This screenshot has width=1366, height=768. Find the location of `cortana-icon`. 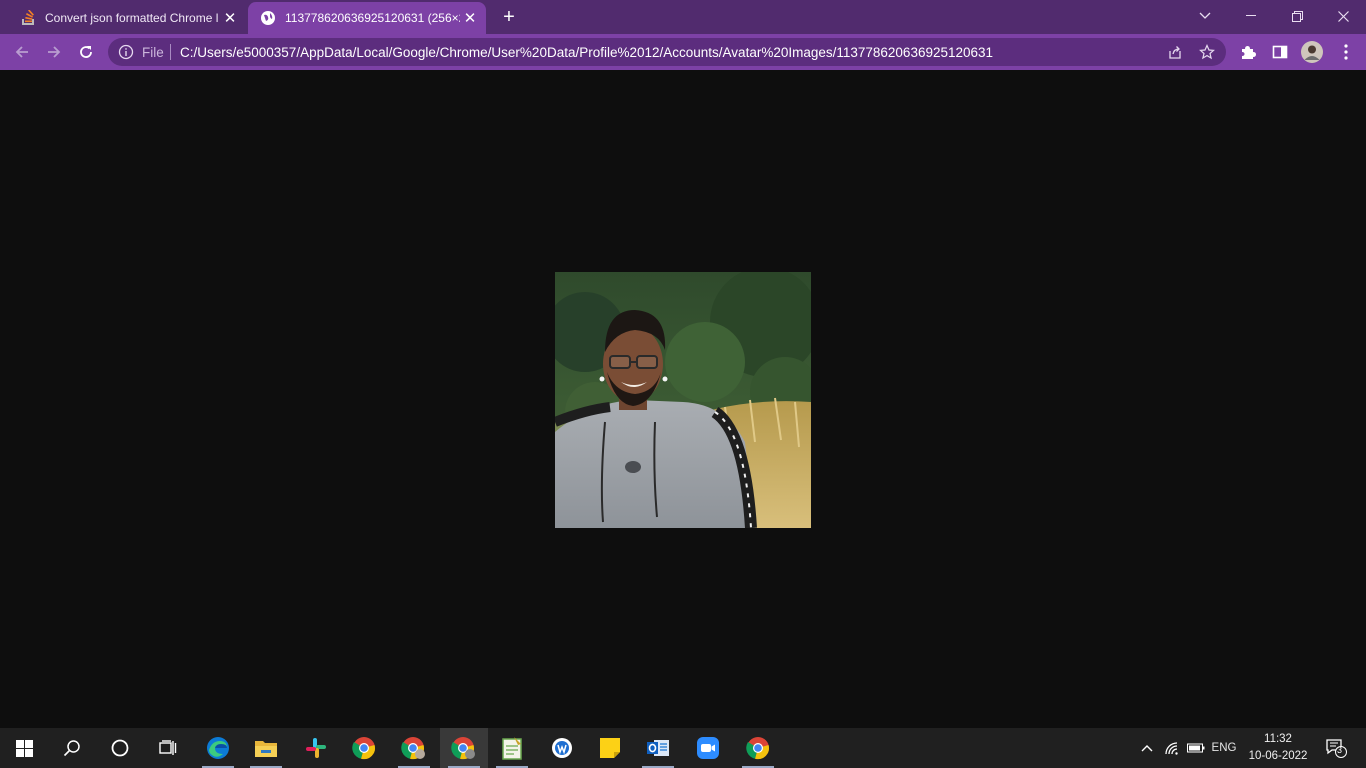

cortana-icon is located at coordinates (120, 748).